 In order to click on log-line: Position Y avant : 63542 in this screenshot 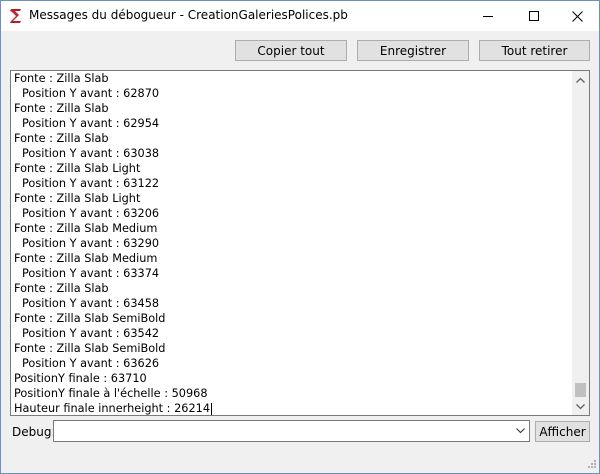, I will do `click(91, 333)`.